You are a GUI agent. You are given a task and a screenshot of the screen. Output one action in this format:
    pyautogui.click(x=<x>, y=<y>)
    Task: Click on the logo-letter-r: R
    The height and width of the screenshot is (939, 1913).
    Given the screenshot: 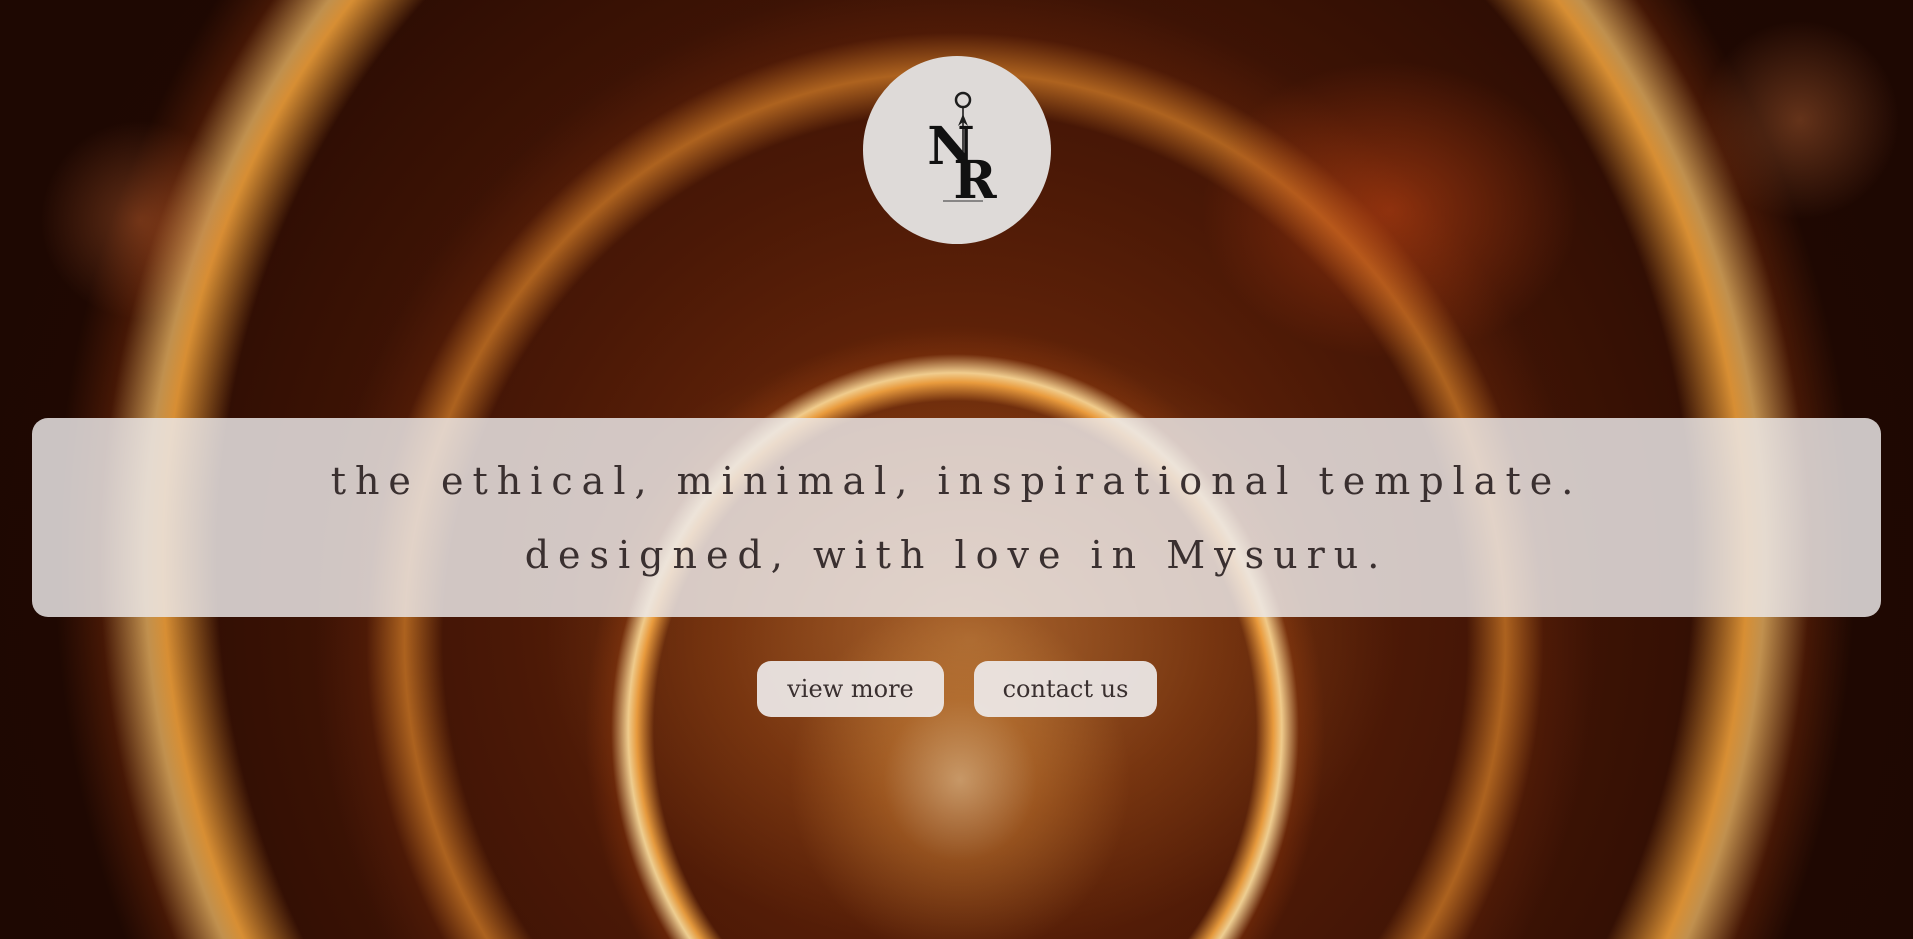 What is the action you would take?
    pyautogui.click(x=975, y=180)
    